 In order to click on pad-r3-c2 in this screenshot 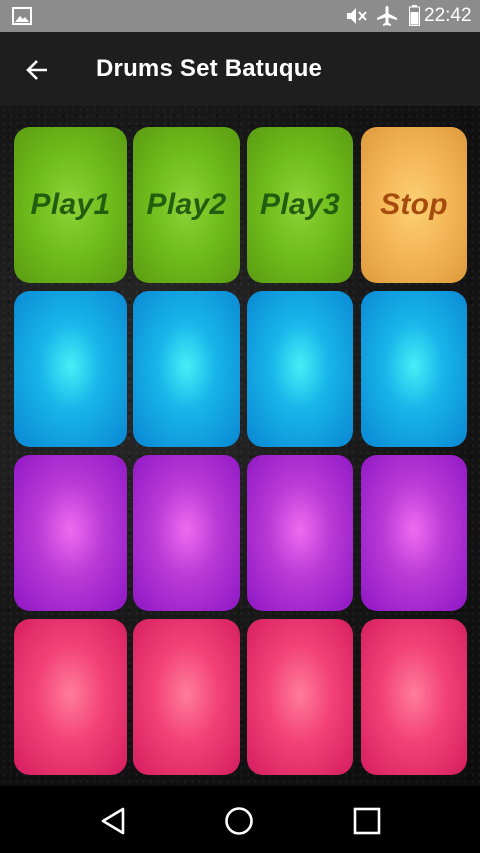, I will do `click(186, 533)`.